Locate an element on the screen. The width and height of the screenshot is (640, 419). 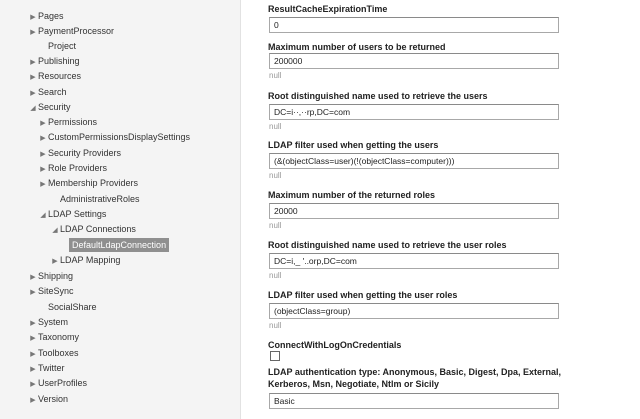
max-roles-input: 20000 is located at coordinates (414, 211).